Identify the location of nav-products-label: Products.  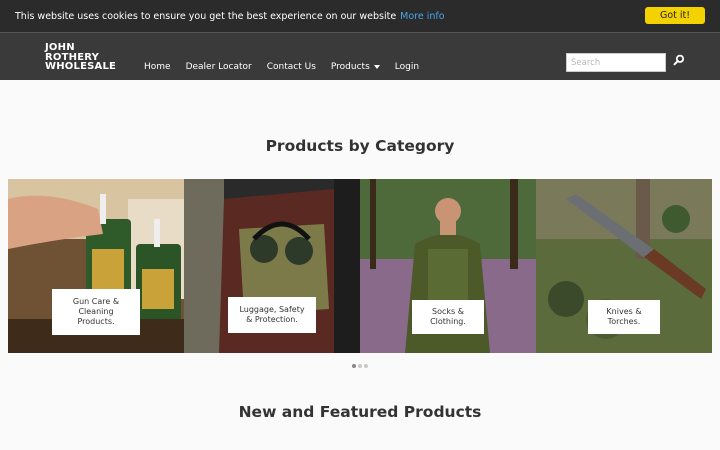
(350, 67).